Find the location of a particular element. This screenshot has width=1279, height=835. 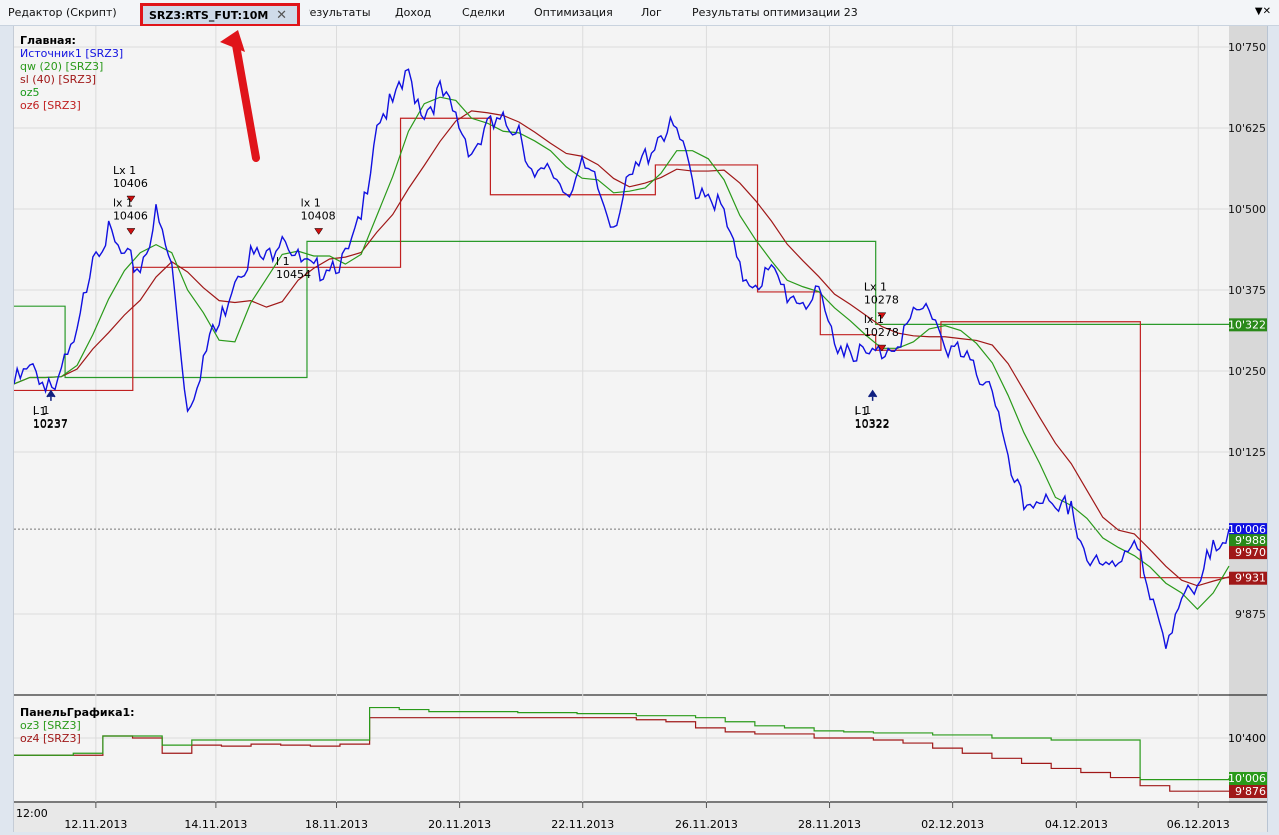

tab-chart-active: SRZ3:RTS_FUT:10M ✕ is located at coordinates (220, 15).